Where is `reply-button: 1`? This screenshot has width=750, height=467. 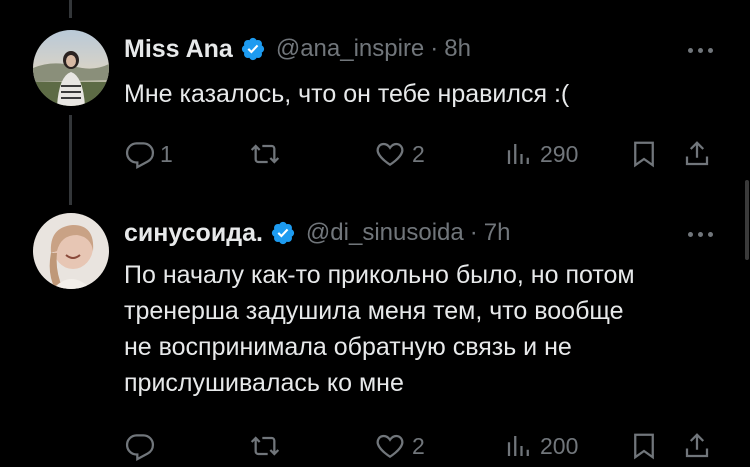 reply-button: 1 is located at coordinates (148, 154).